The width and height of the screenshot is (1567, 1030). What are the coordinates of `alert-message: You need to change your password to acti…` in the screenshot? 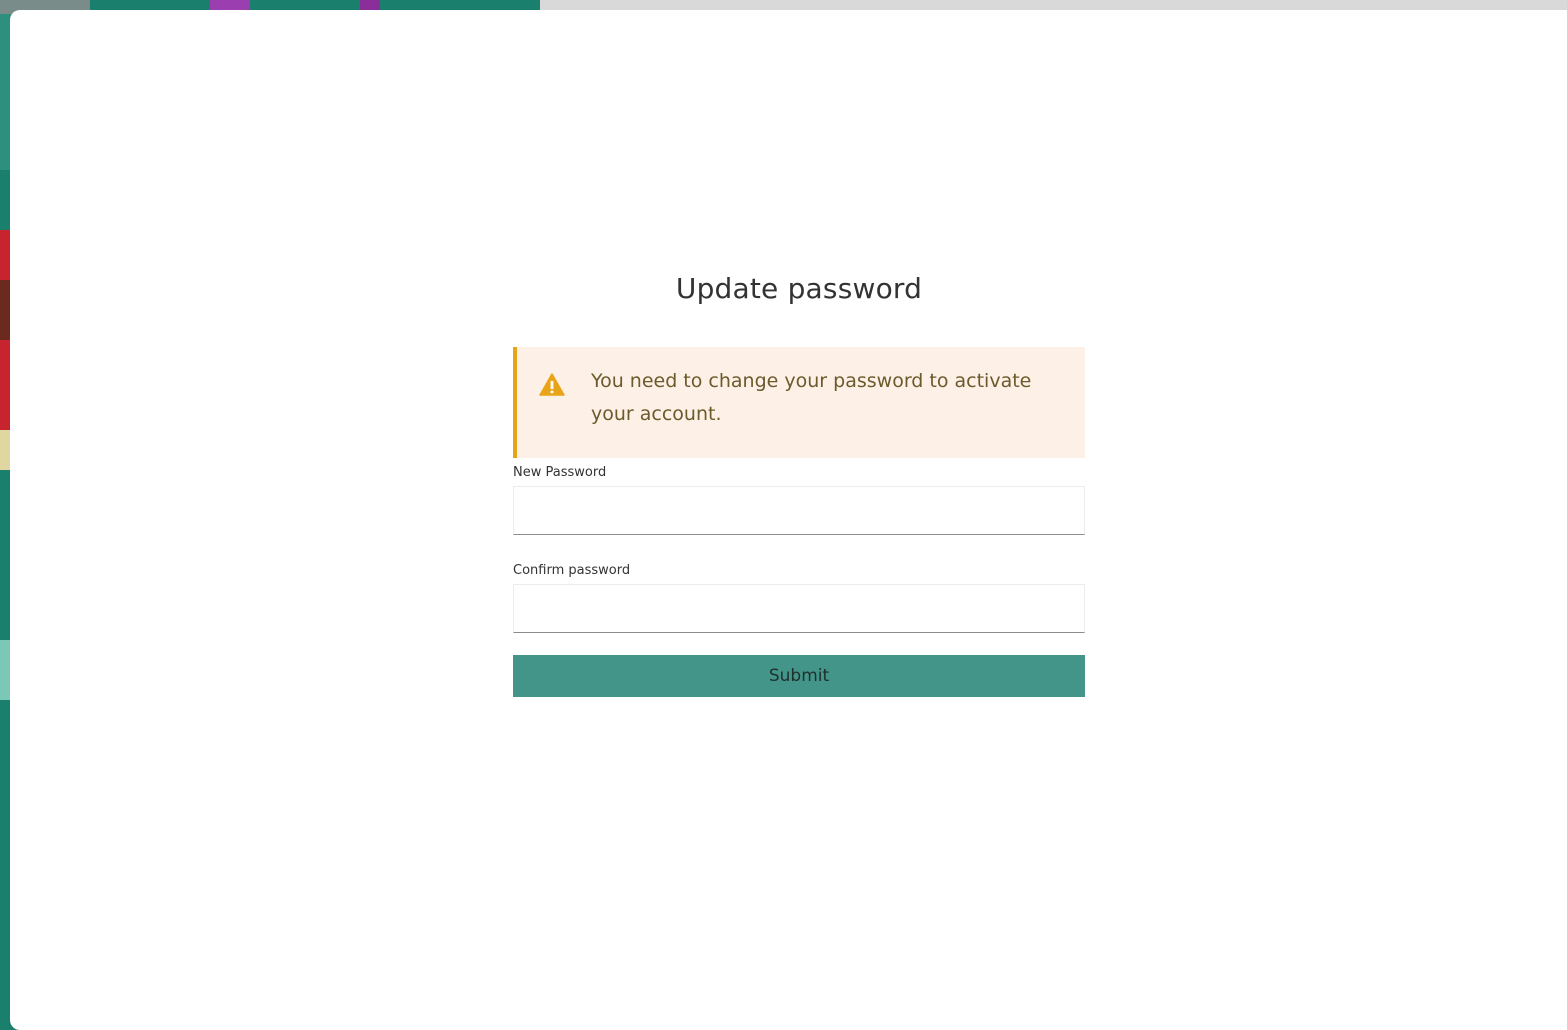 It's located at (811, 397).